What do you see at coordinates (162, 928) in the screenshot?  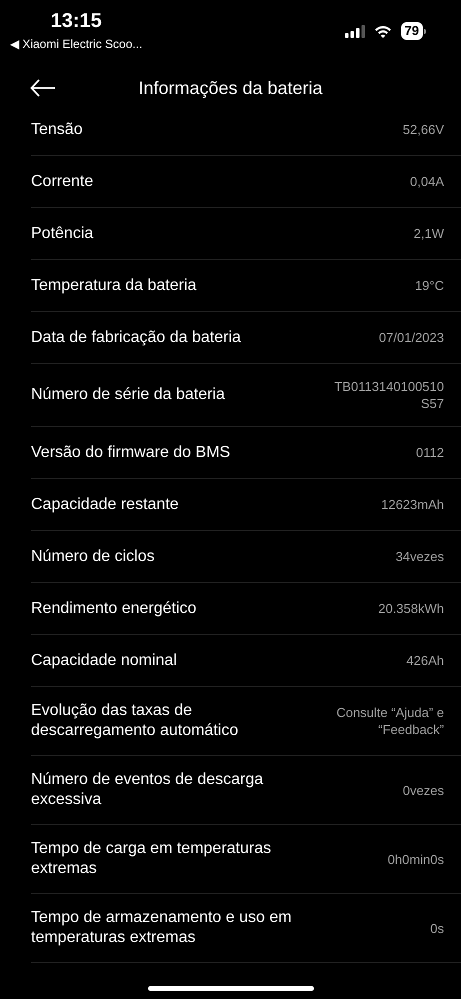 I see `info-label: Tempo de armazenamento e uso em temperaturas extremas` at bounding box center [162, 928].